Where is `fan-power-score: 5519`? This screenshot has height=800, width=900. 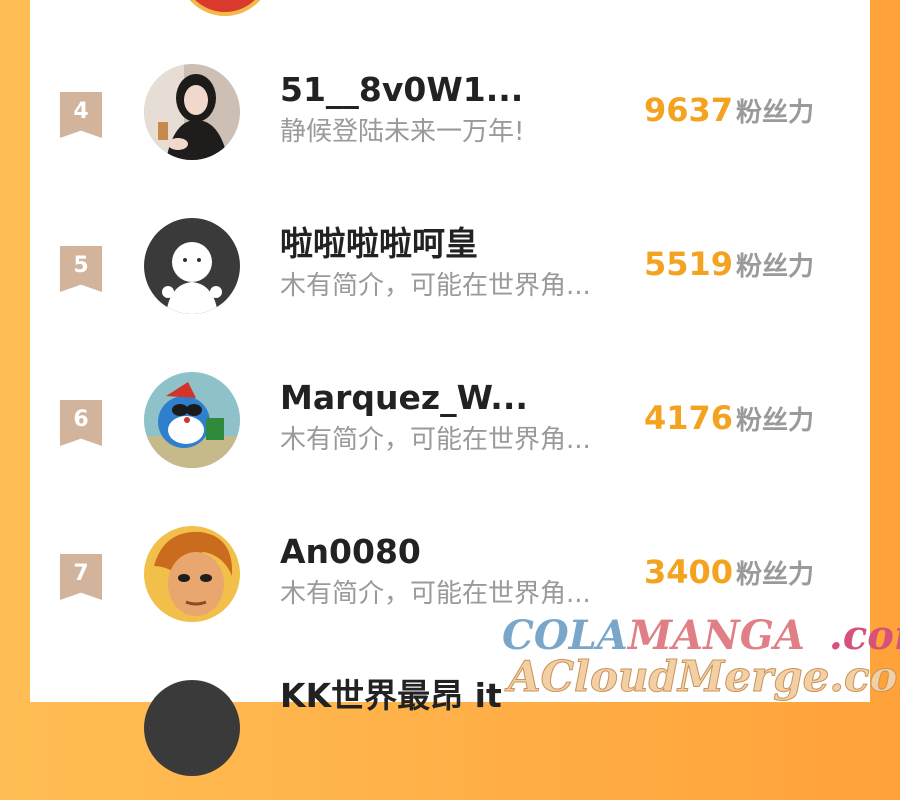
fan-power-score: 5519 is located at coordinates (689, 264).